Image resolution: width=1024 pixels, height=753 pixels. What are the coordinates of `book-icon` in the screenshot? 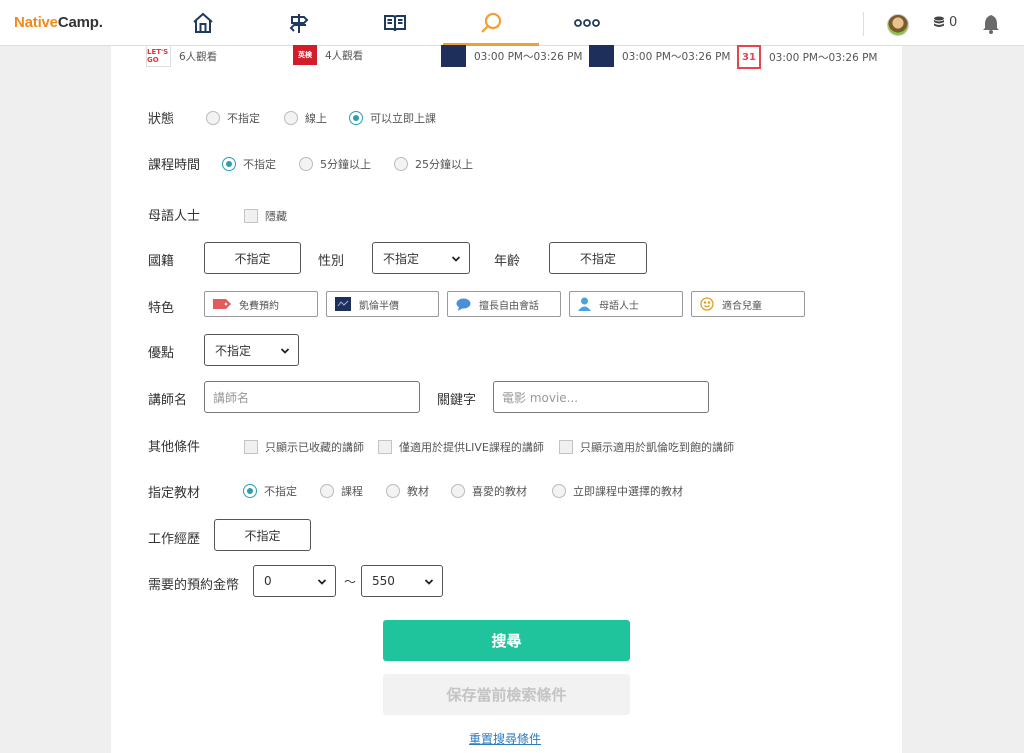 It's located at (395, 23).